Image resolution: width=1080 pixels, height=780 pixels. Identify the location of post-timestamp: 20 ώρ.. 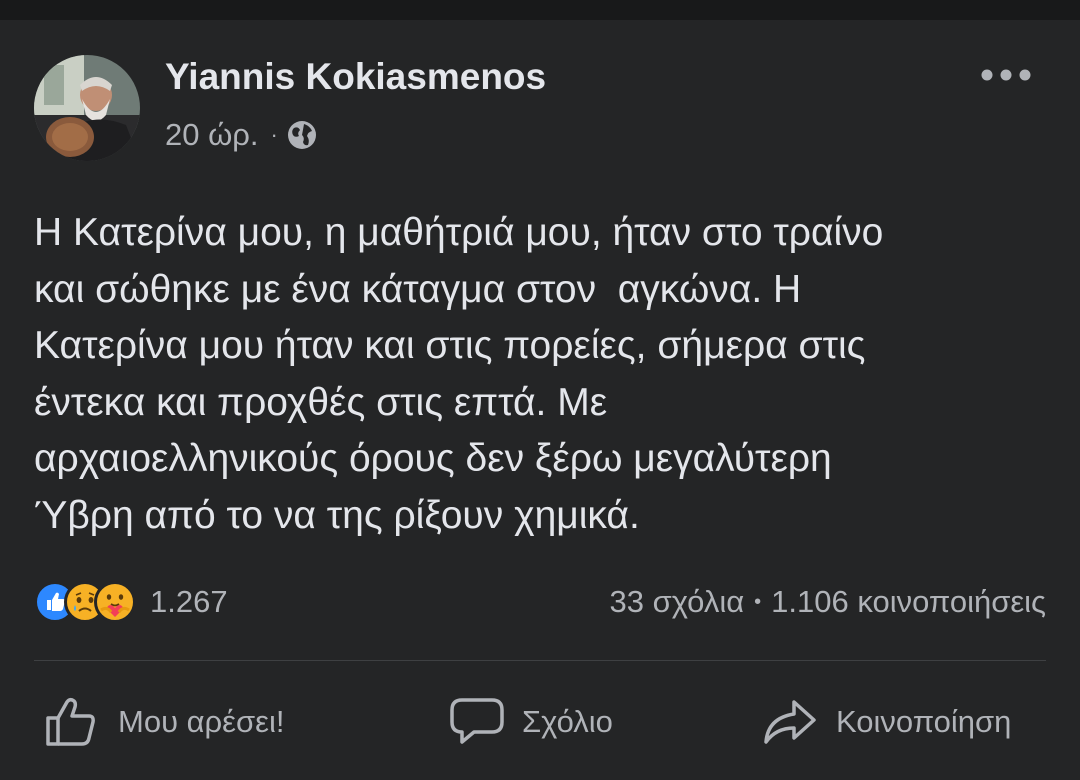
(212, 135).